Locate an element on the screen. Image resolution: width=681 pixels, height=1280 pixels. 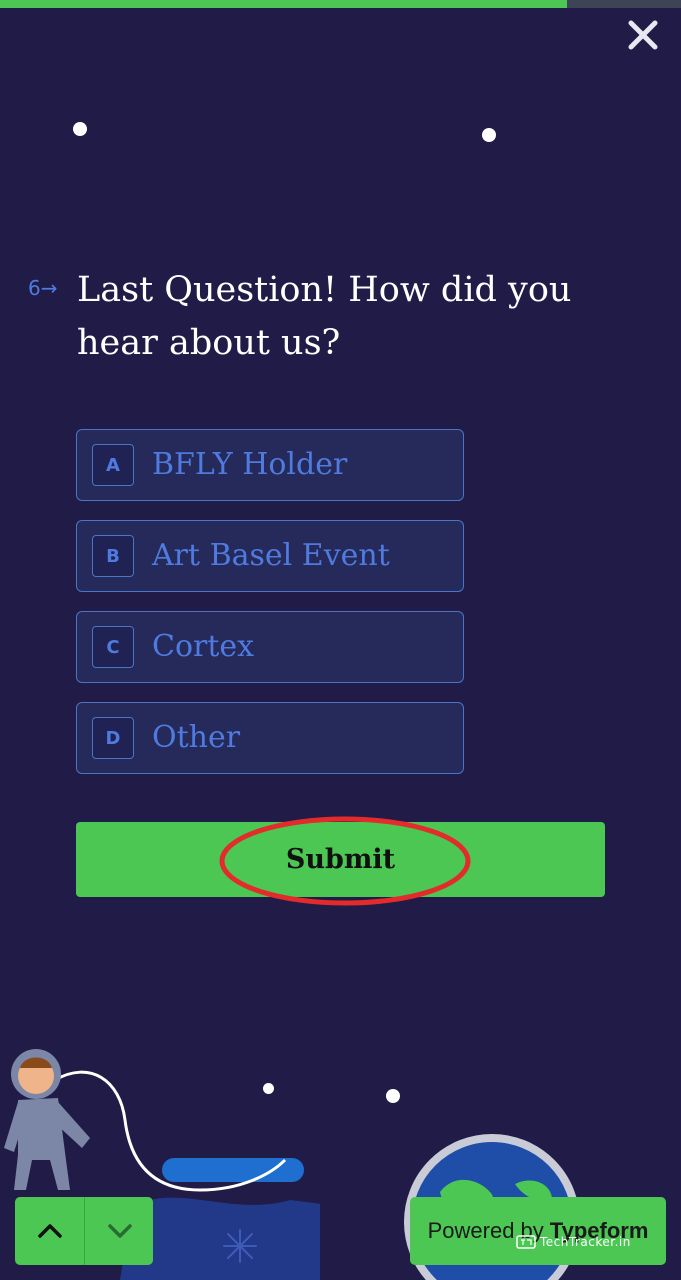
watermark-text: TechTracker.in is located at coordinates (585, 1242).